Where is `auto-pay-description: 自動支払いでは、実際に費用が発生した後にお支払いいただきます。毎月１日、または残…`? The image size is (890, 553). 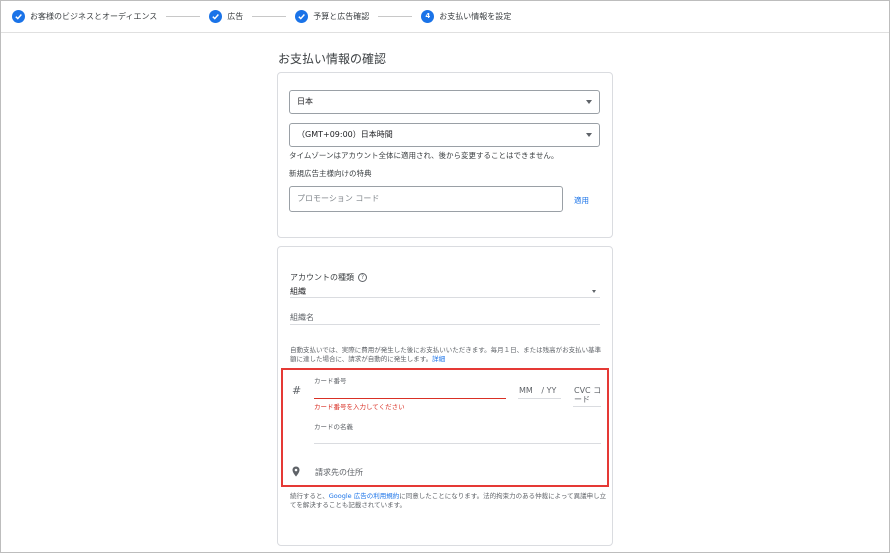 auto-pay-description: 自動支払いでは、実際に費用が発生した後にお支払いいただきます。毎月１日、または残… is located at coordinates (446, 355).